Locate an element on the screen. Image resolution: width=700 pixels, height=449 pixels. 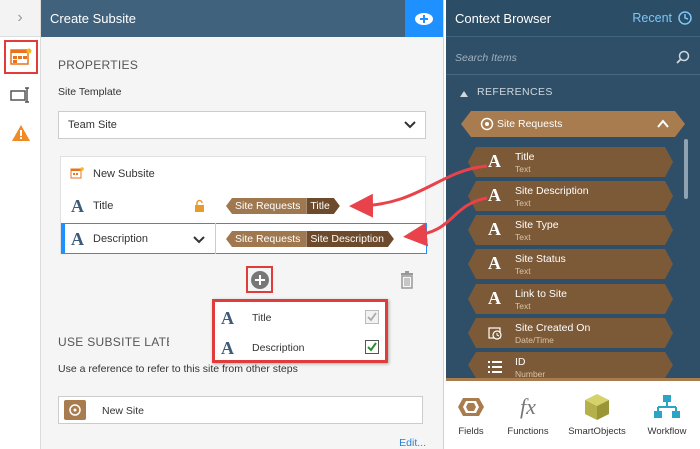
search-icon is located at coordinates (683, 58).